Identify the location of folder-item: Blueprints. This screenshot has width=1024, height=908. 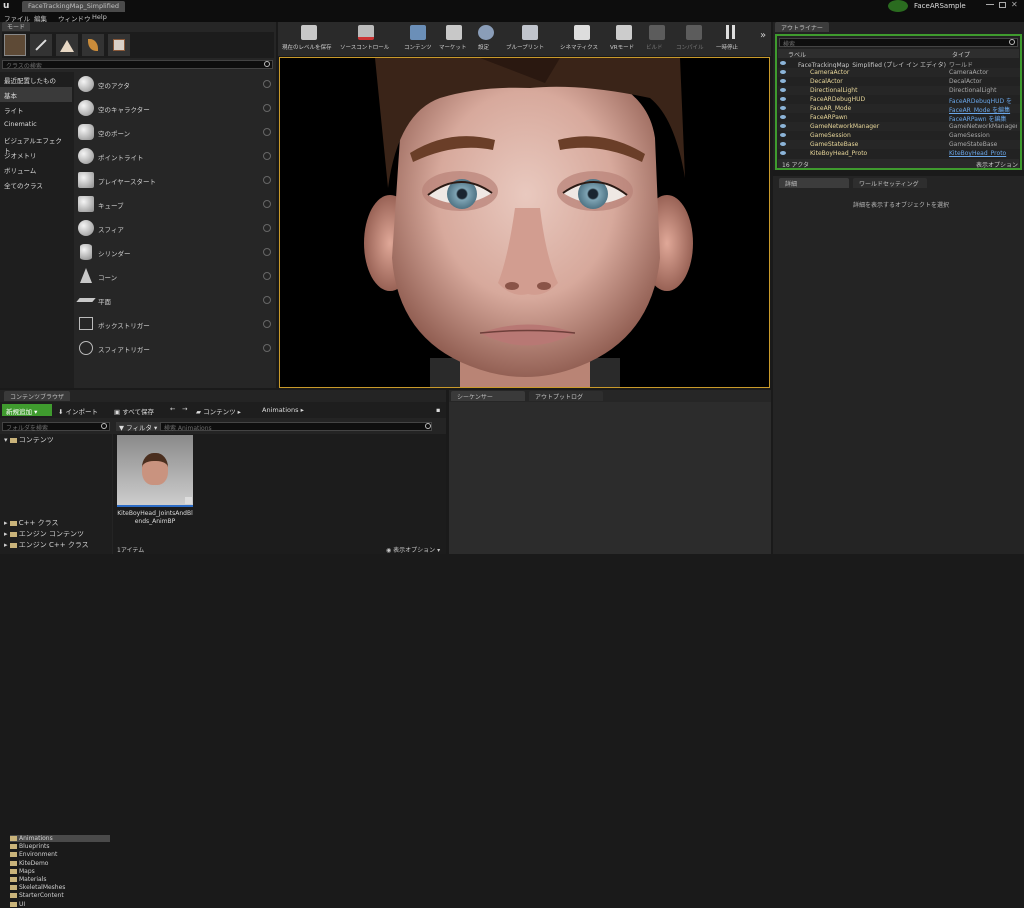
(60, 846).